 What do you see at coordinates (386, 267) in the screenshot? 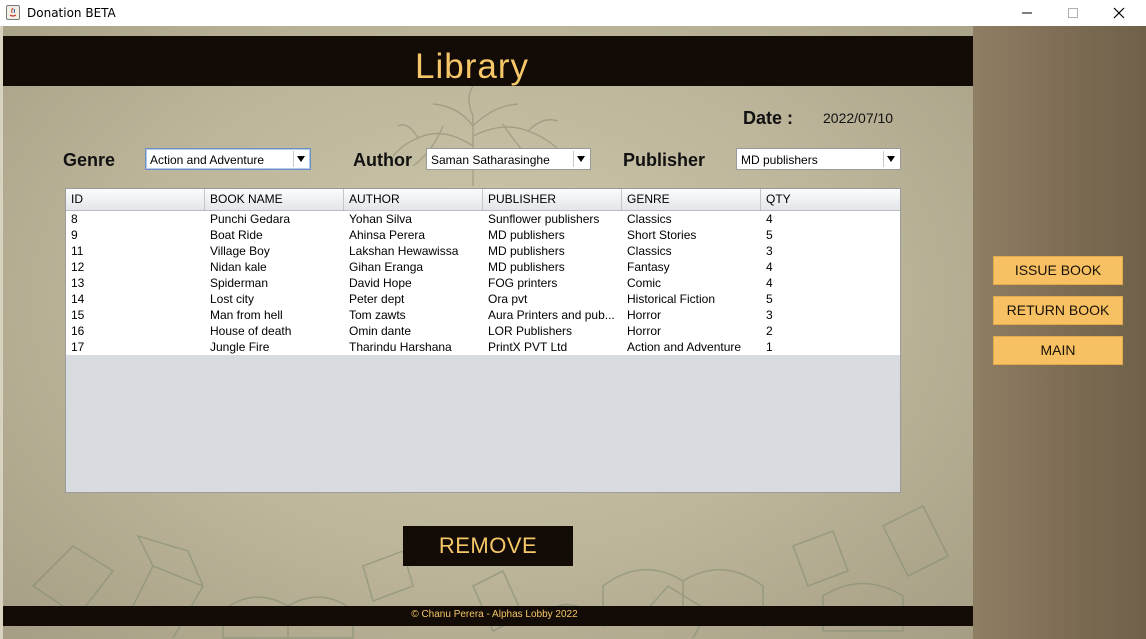
I see `cell-author: Gihan Eranga` at bounding box center [386, 267].